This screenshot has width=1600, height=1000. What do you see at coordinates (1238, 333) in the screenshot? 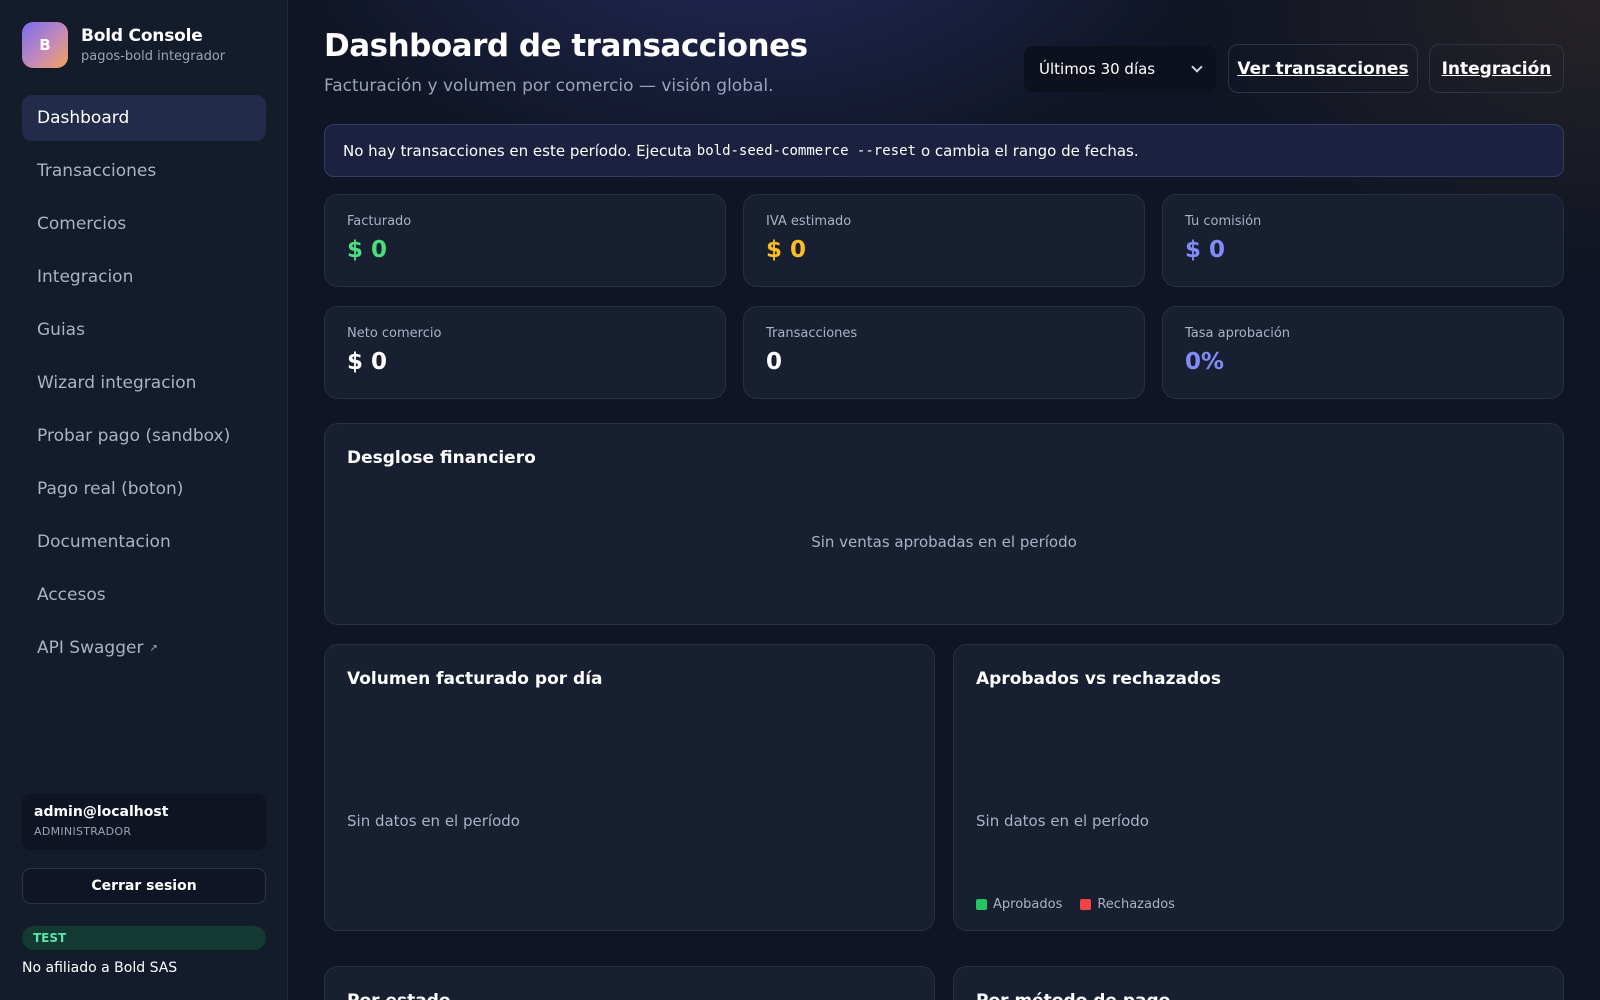
I see `kpi-label: Tasa aprobación` at bounding box center [1238, 333].